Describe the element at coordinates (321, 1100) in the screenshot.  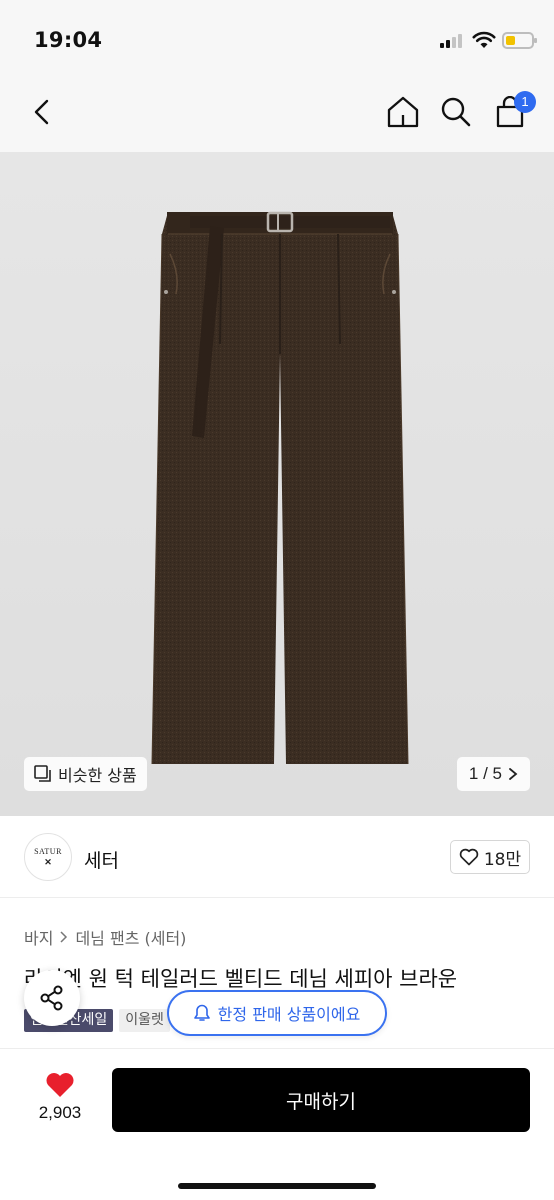
I see `buy-button: 구매하기` at that location.